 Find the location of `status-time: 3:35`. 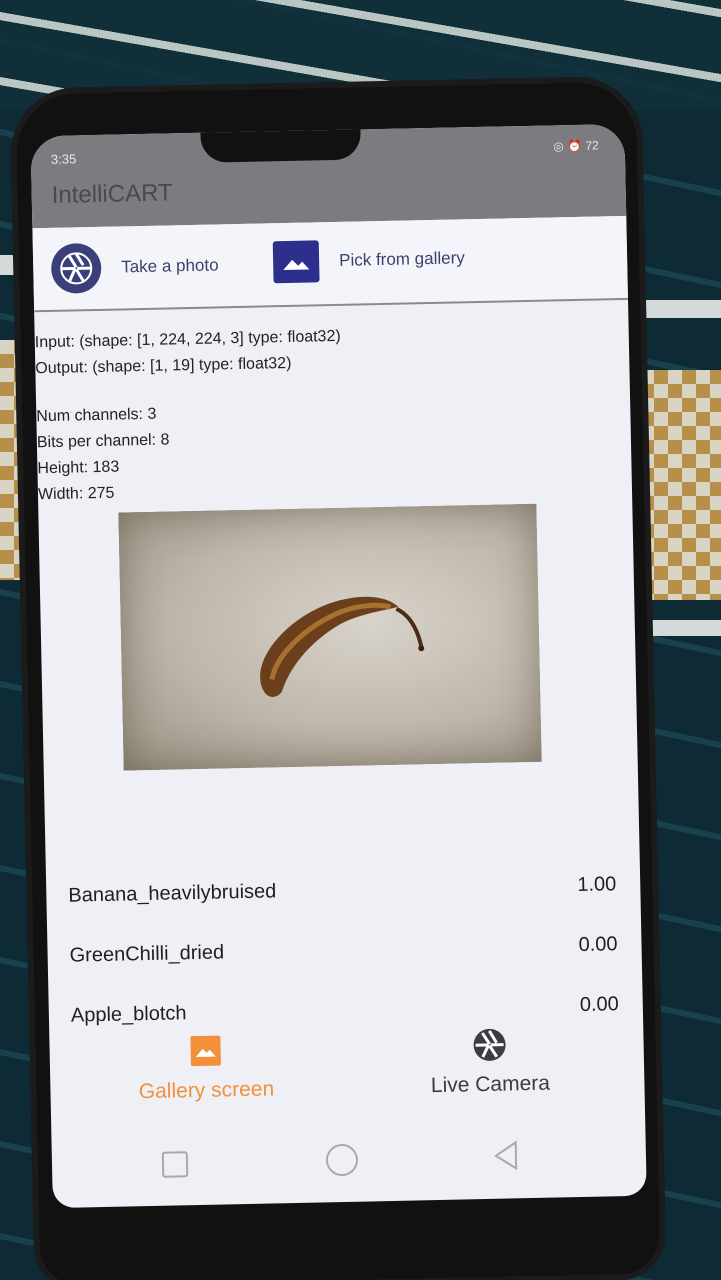

status-time: 3:35 is located at coordinates (63, 159).